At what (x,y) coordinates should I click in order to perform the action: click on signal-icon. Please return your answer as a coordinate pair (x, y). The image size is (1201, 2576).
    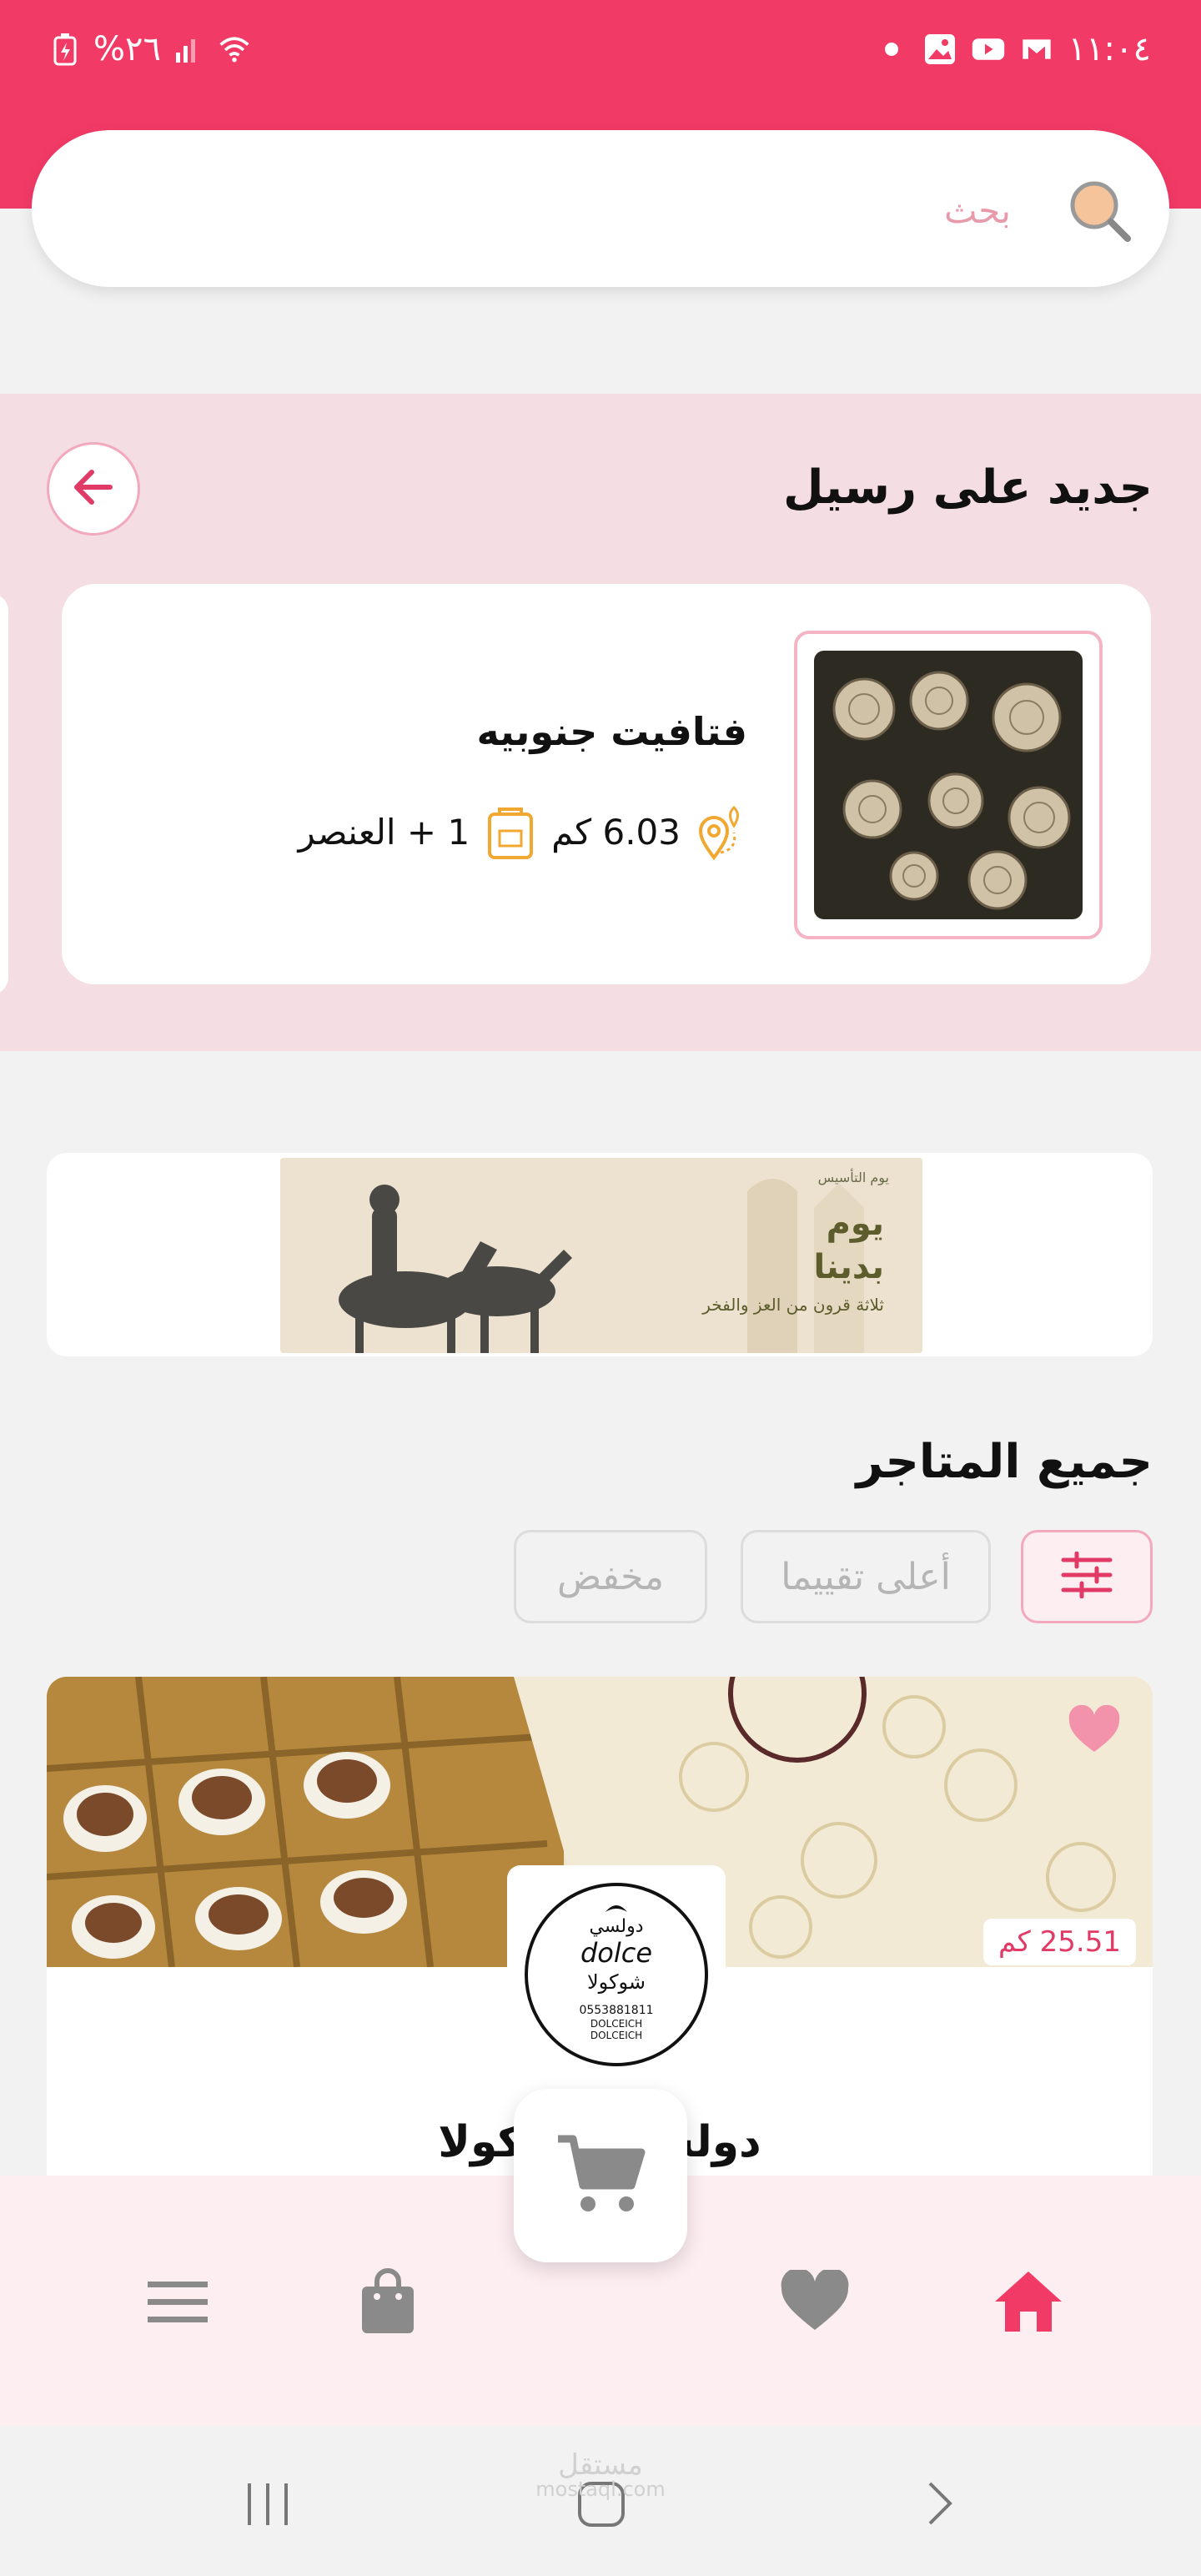
    Looking at the image, I should click on (190, 49).